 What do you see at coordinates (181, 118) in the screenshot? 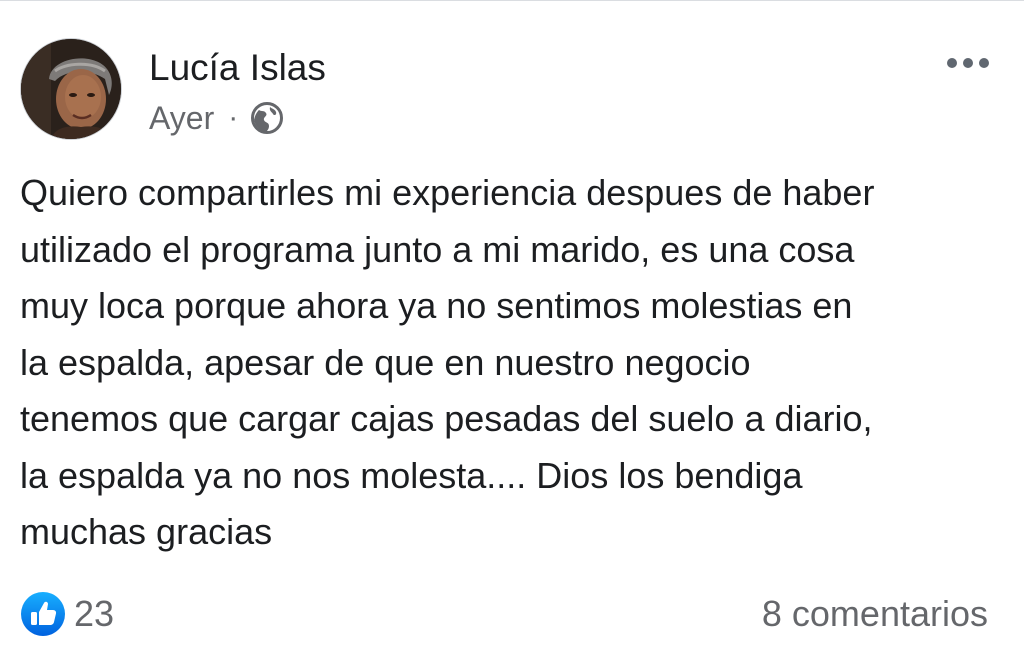
I see `post-timestamp: Ayer` at bounding box center [181, 118].